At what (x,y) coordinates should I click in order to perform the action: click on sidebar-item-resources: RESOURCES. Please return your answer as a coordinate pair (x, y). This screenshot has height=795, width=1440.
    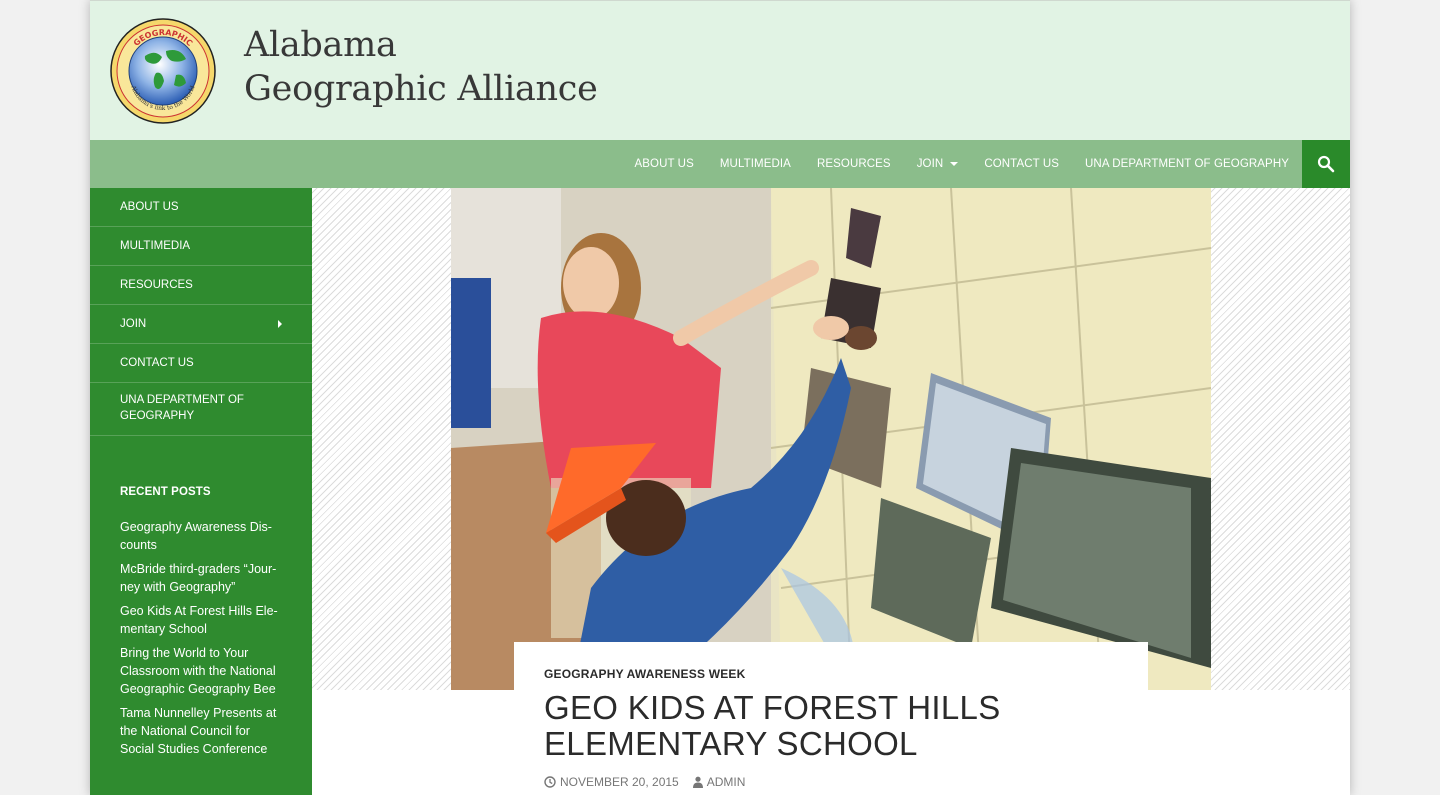
    Looking at the image, I should click on (201, 285).